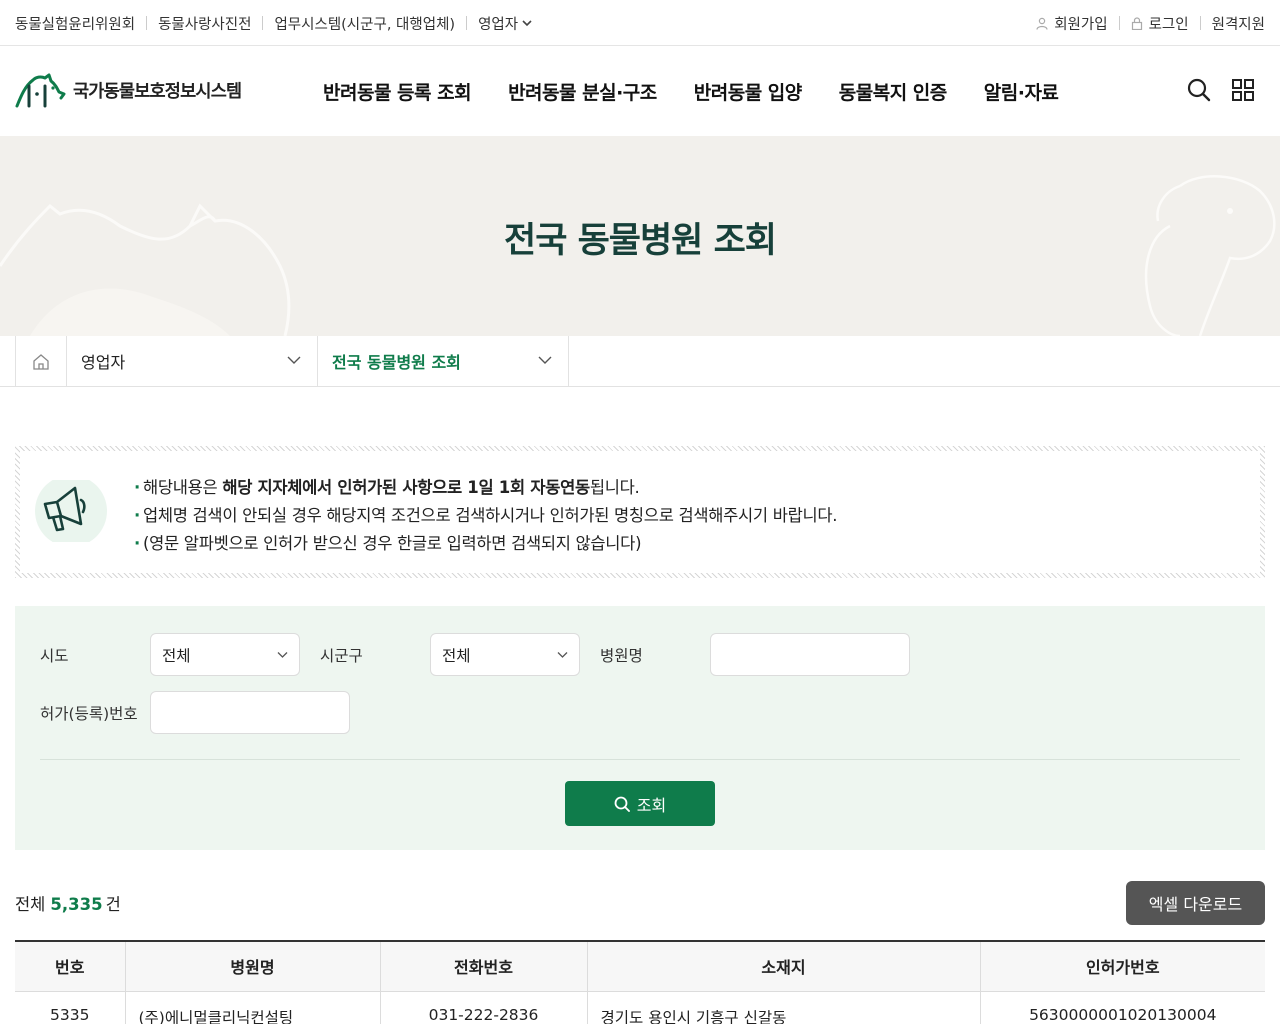  I want to click on signup-label: 회원가입, so click(1081, 24).